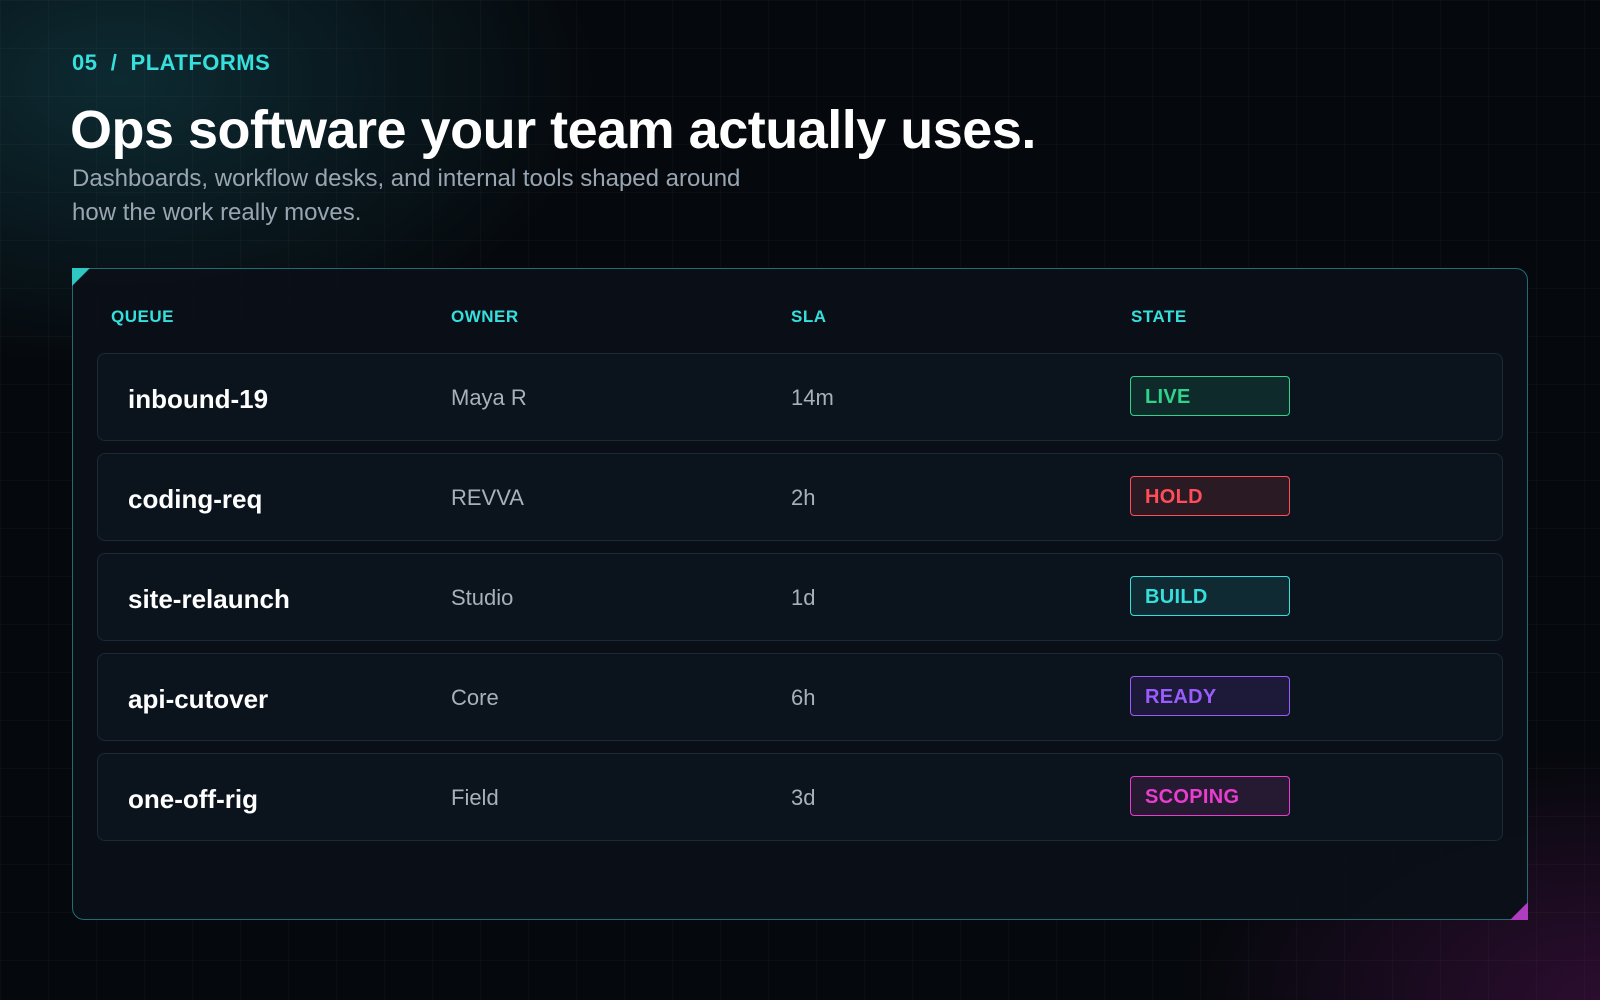 This screenshot has width=1600, height=1000. I want to click on column-header-sla: SLA, so click(809, 316).